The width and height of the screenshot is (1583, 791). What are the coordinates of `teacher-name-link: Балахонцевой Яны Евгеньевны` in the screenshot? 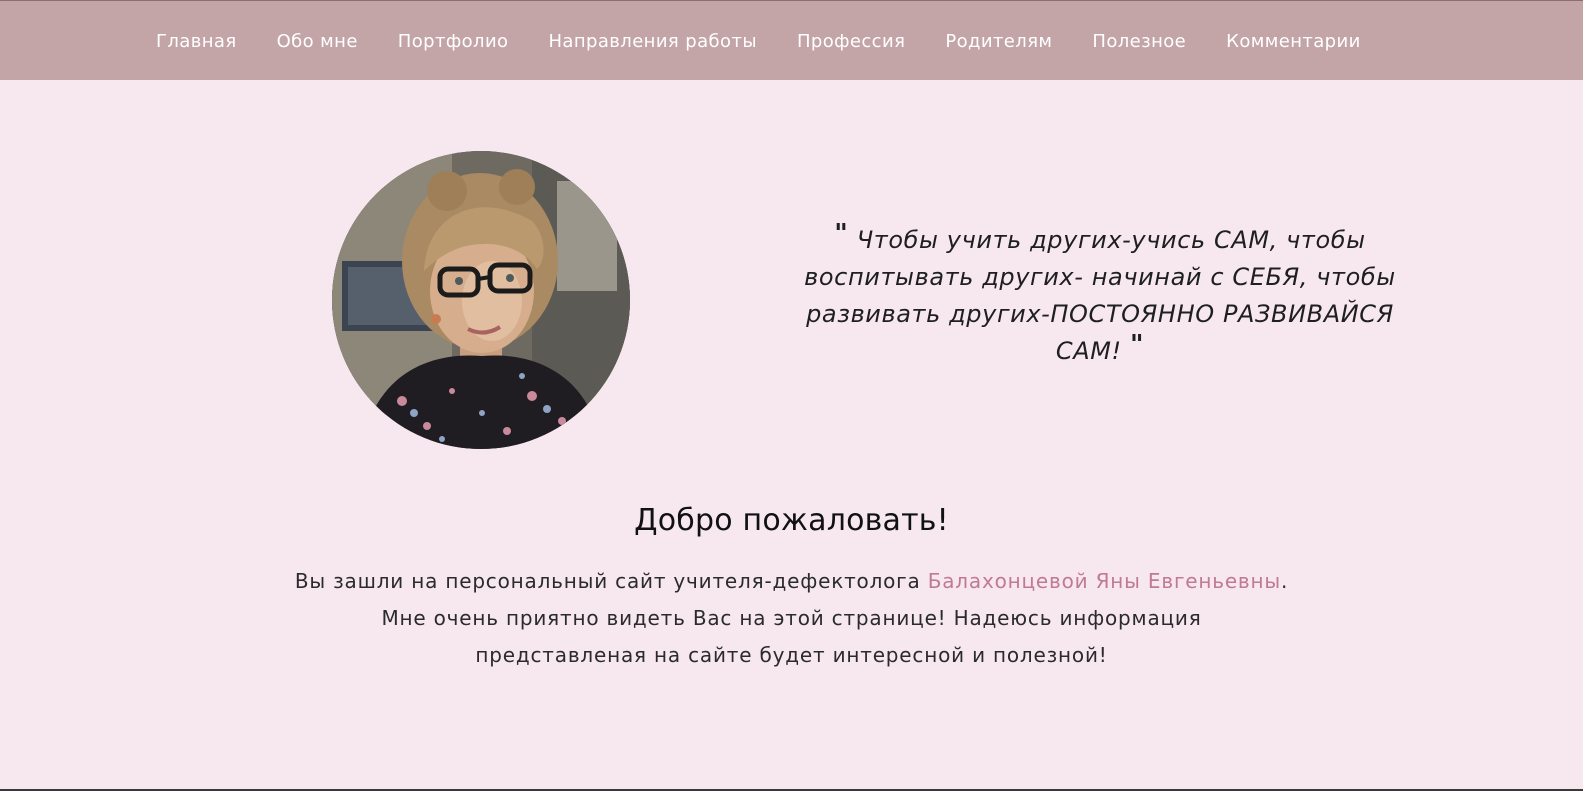 It's located at (1104, 581).